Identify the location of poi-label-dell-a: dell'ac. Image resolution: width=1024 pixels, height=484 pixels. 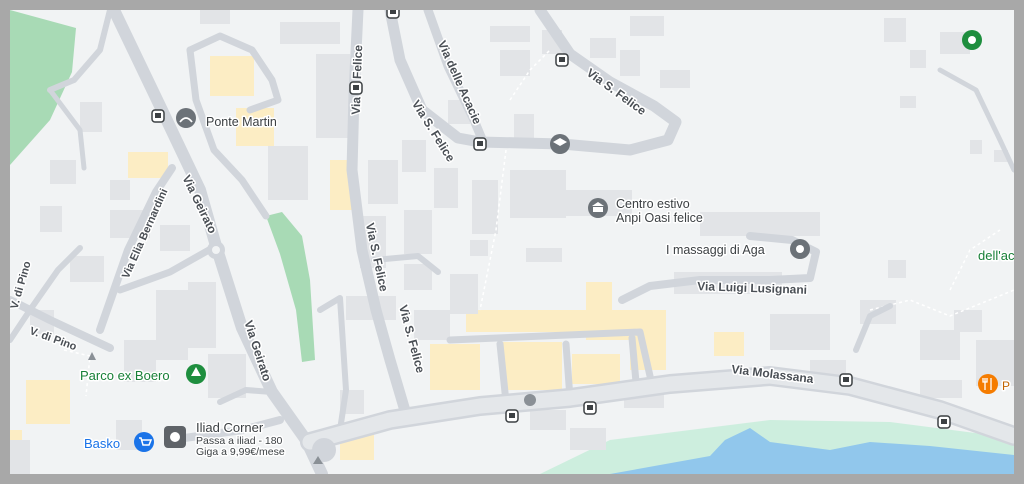
(996, 255).